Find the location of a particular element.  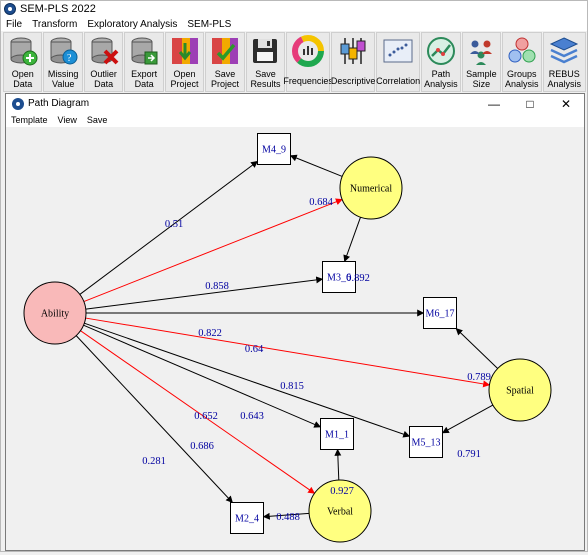

sample-size-label: Sample Size is located at coordinates (481, 79).